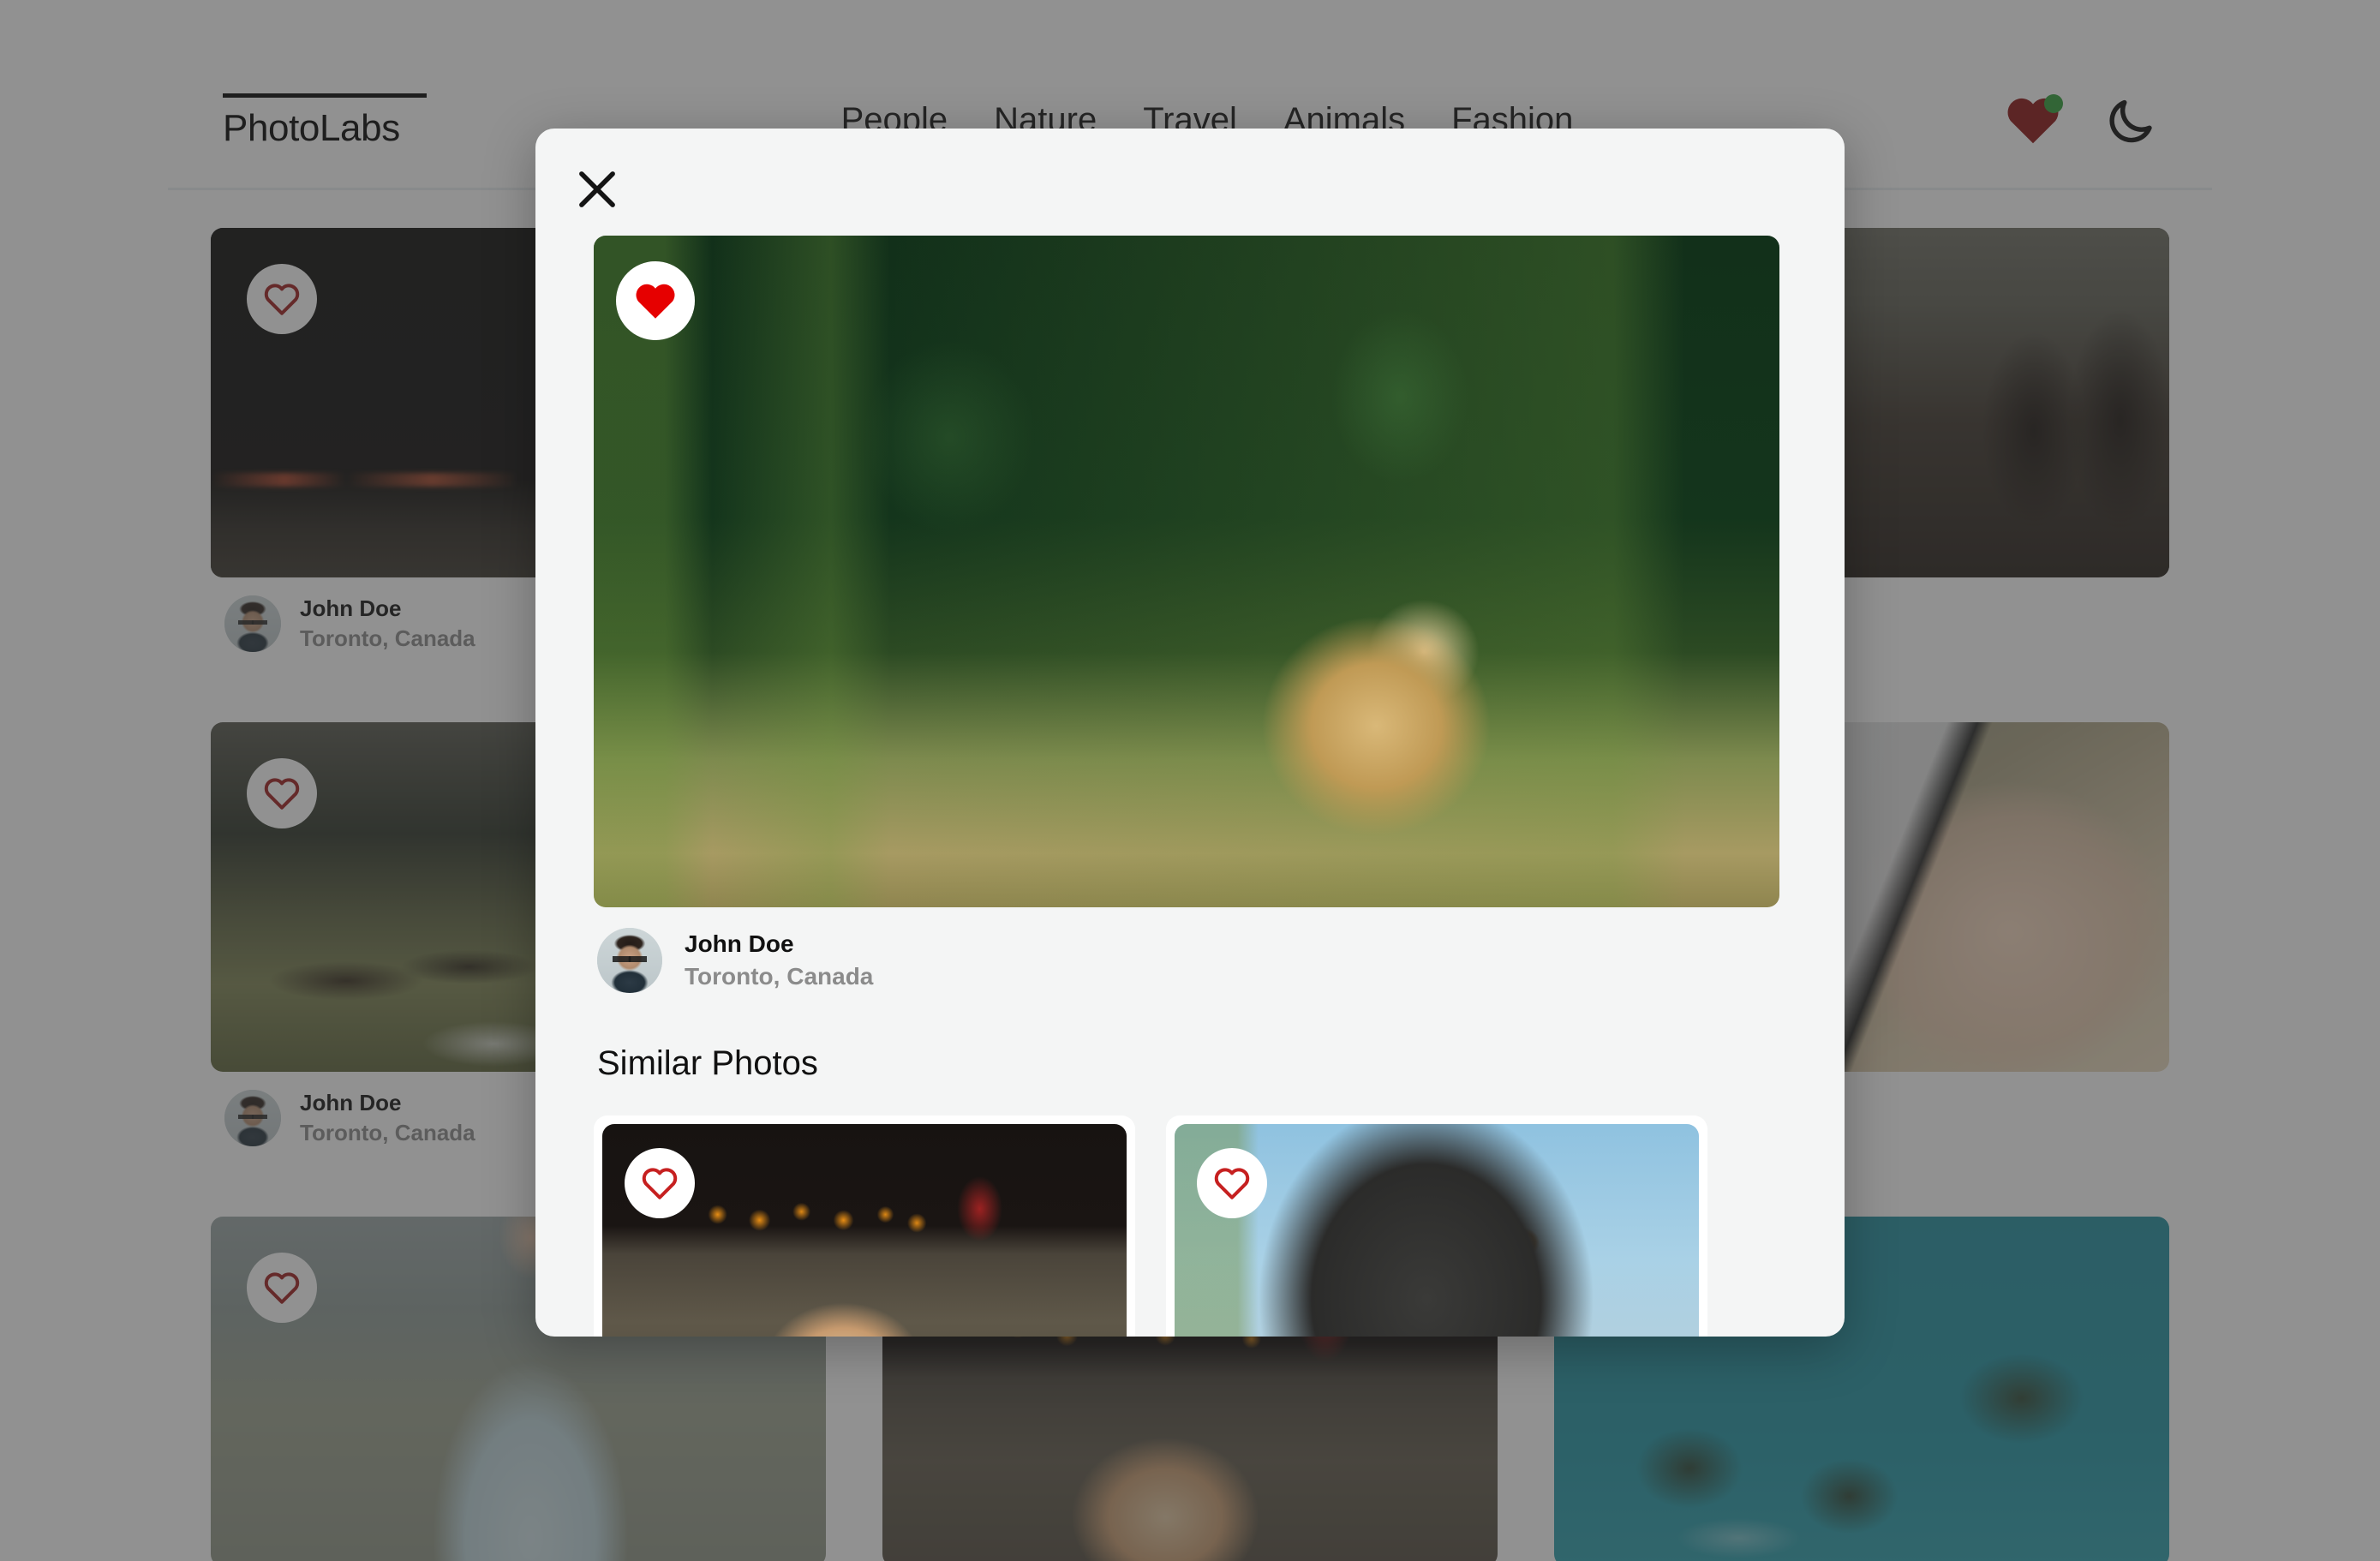 This screenshot has width=2380, height=1561. Describe the element at coordinates (739, 943) in the screenshot. I see `author-name: John Doe` at that location.